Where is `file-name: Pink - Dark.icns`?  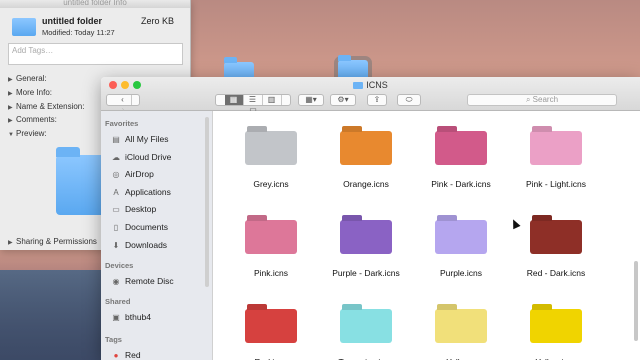
file-name: Pink - Dark.icns is located at coordinates (461, 184).